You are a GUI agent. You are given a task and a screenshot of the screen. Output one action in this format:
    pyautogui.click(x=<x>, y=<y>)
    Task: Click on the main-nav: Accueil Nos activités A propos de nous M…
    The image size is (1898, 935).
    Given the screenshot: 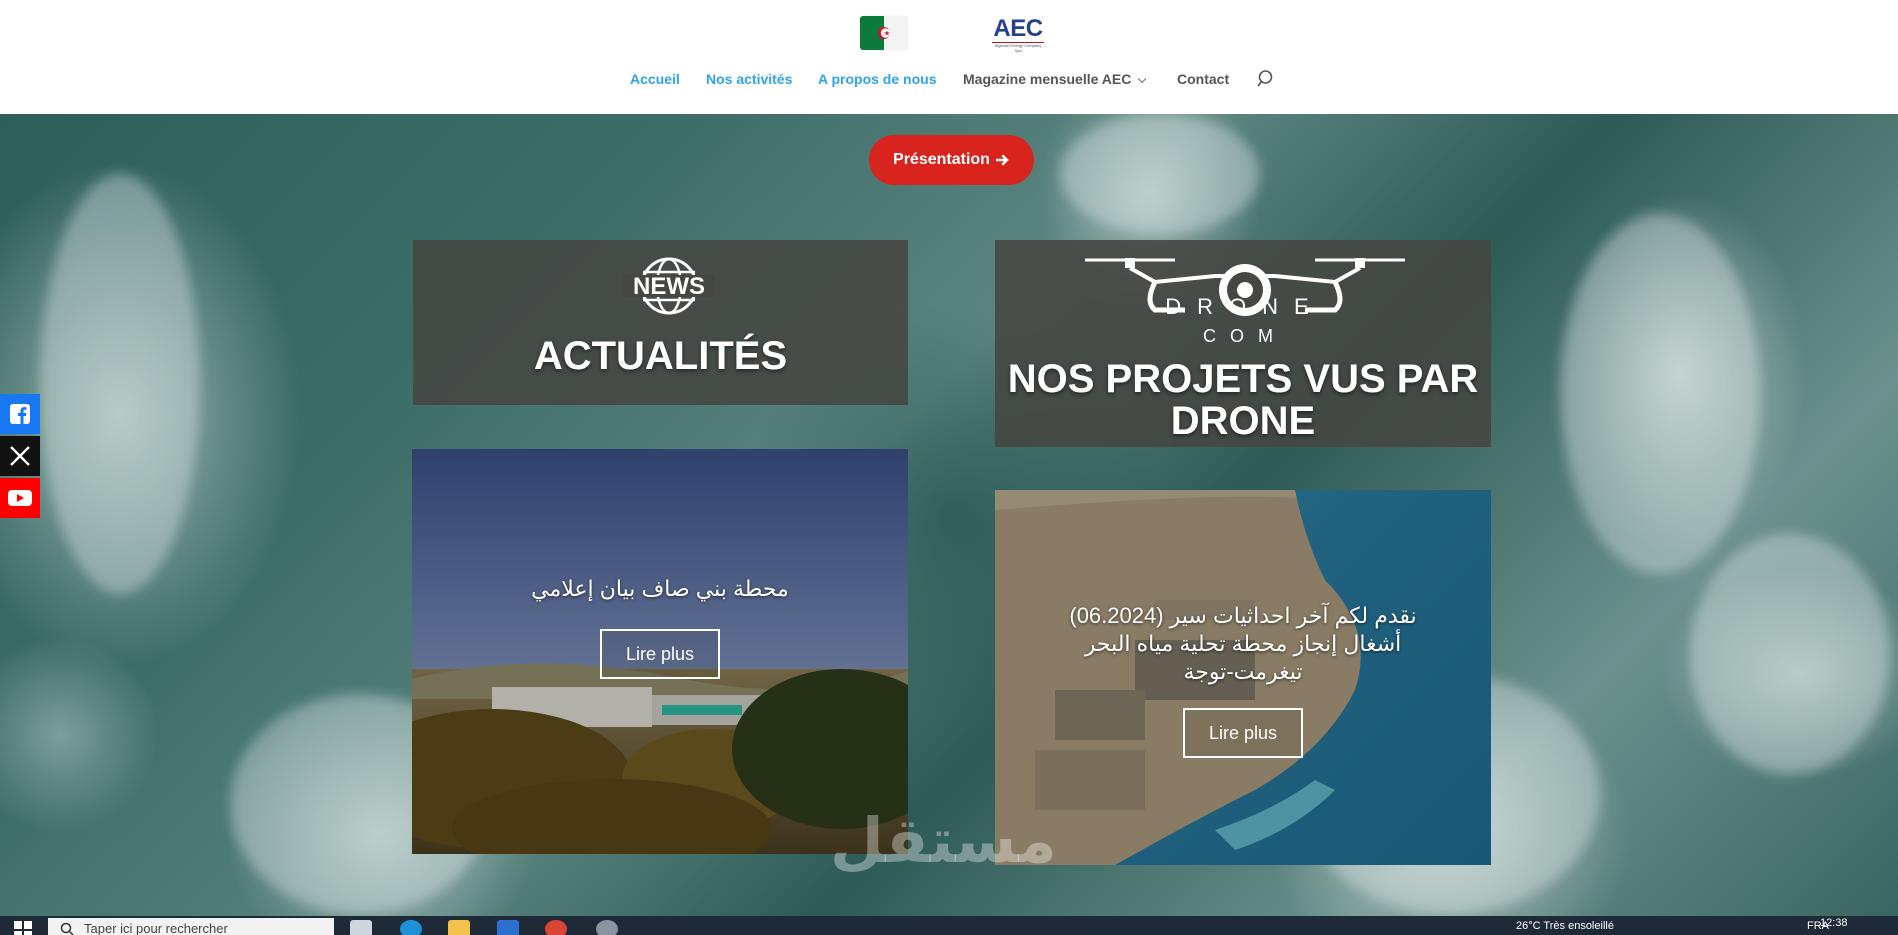 What is the action you would take?
    pyautogui.click(x=949, y=80)
    